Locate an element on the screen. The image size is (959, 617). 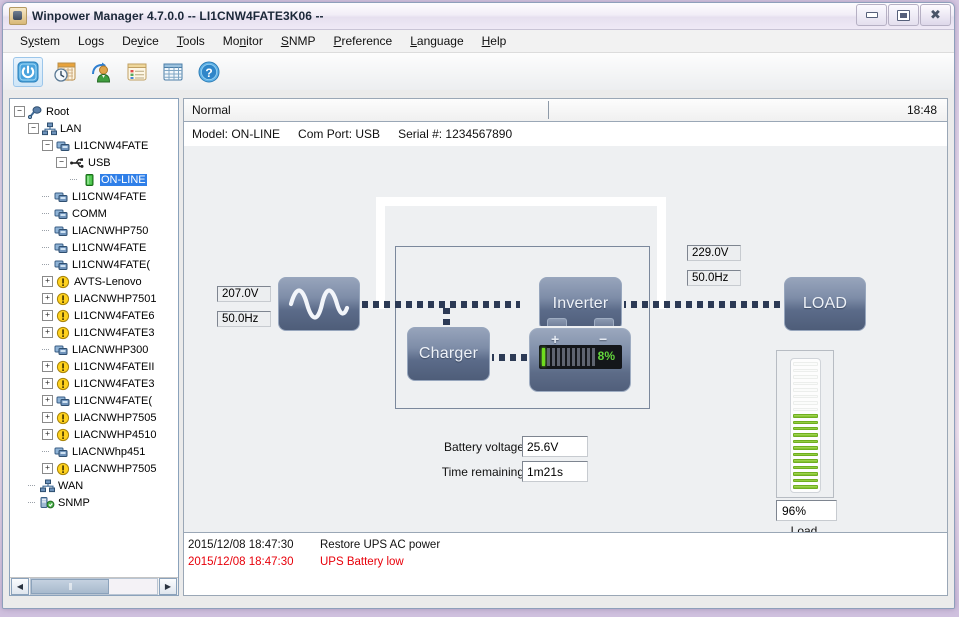
tree-horizontal-scrollbar: ◀ ▶ is located at coordinates (94, 586).